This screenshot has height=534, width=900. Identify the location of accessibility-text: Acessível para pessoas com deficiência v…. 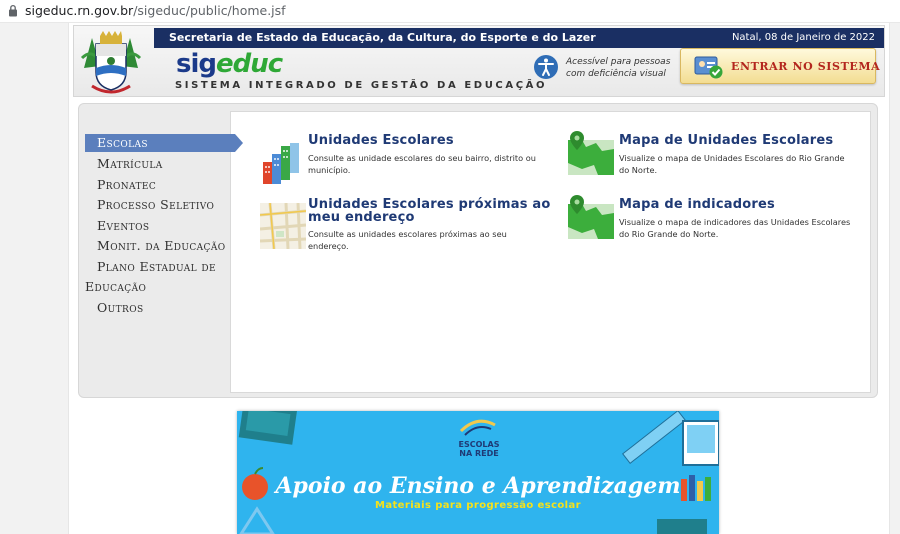
(621, 68).